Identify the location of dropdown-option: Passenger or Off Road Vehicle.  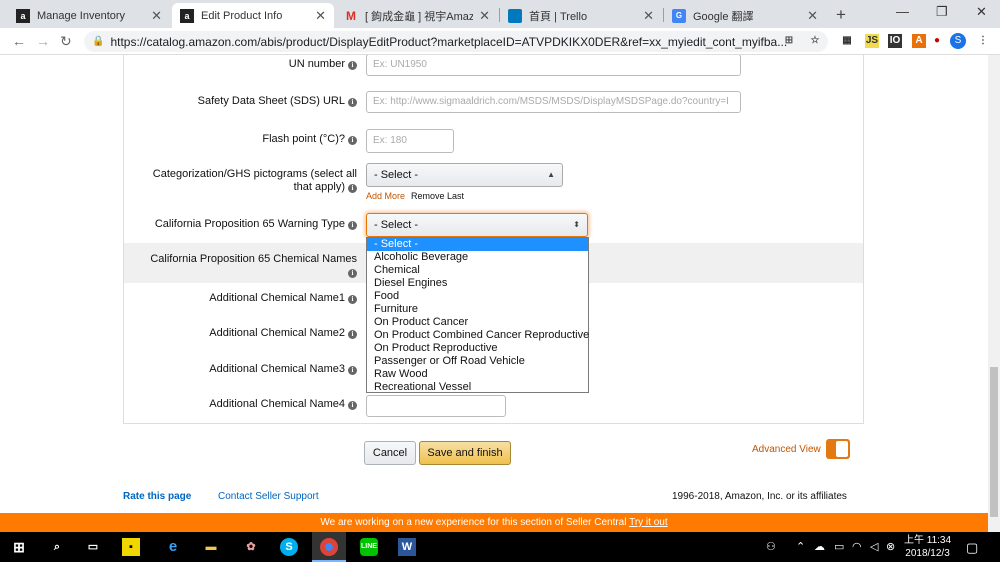
(477, 361).